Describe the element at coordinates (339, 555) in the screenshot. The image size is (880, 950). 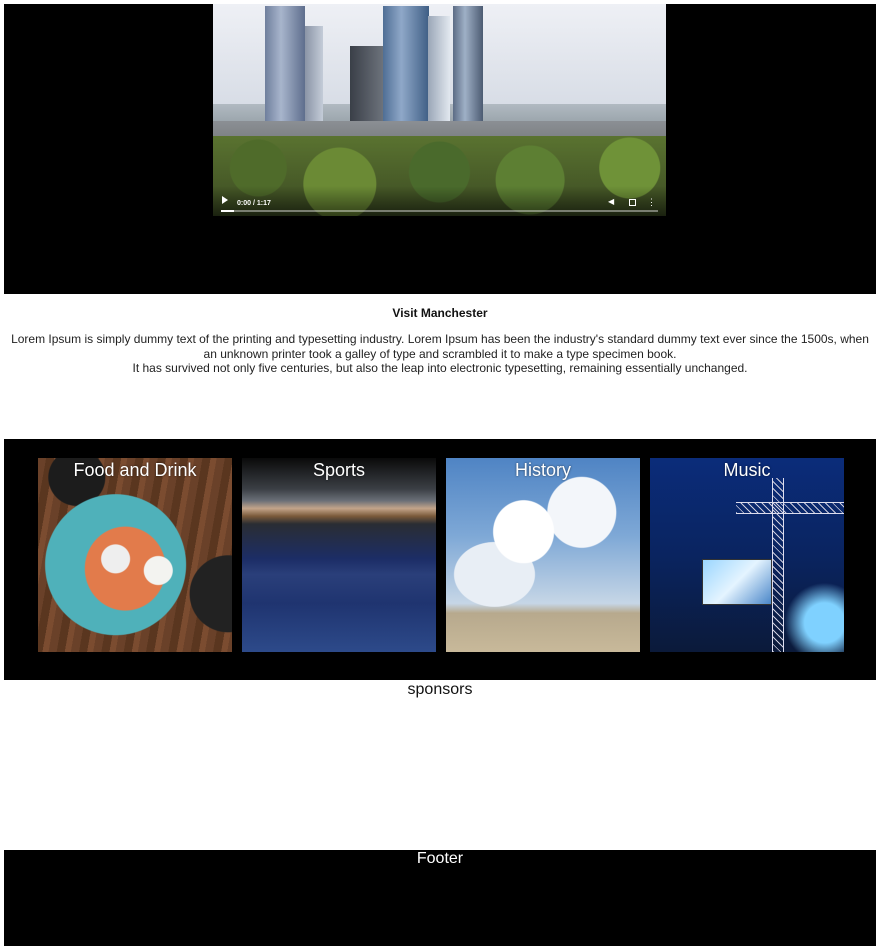
I see `category-tile-sports: Sports` at that location.